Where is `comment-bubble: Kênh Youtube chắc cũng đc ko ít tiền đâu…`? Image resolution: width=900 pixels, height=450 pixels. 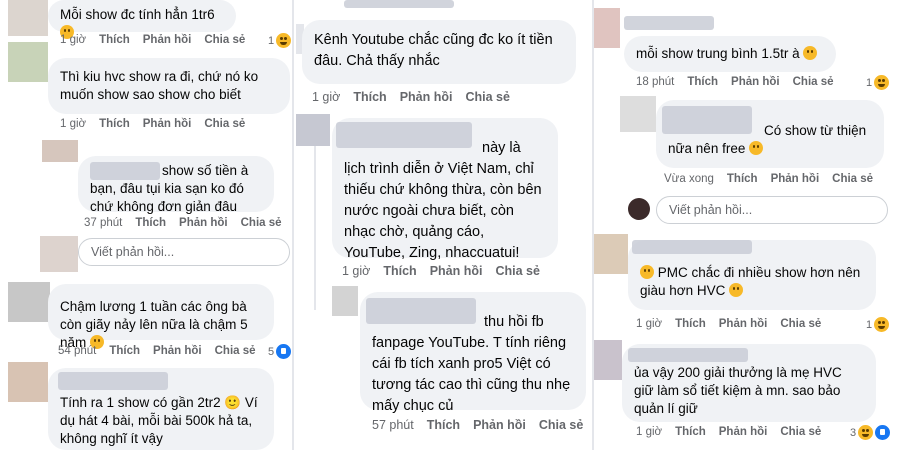
comment-bubble: Kênh Youtube chắc cũng đc ko ít tiền đâu… is located at coordinates (439, 52).